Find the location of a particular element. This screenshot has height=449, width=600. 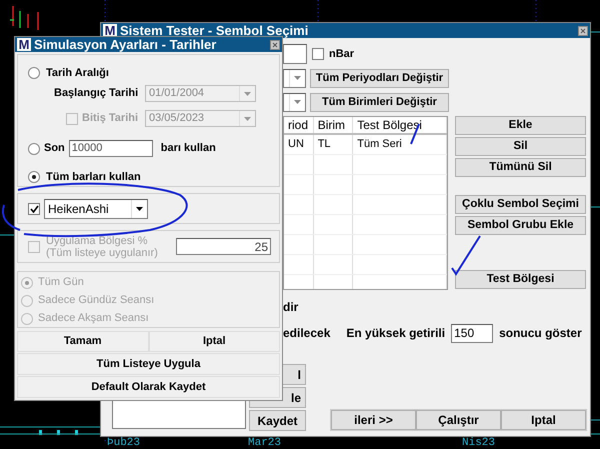

axis-label: Mar23 is located at coordinates (265, 443).